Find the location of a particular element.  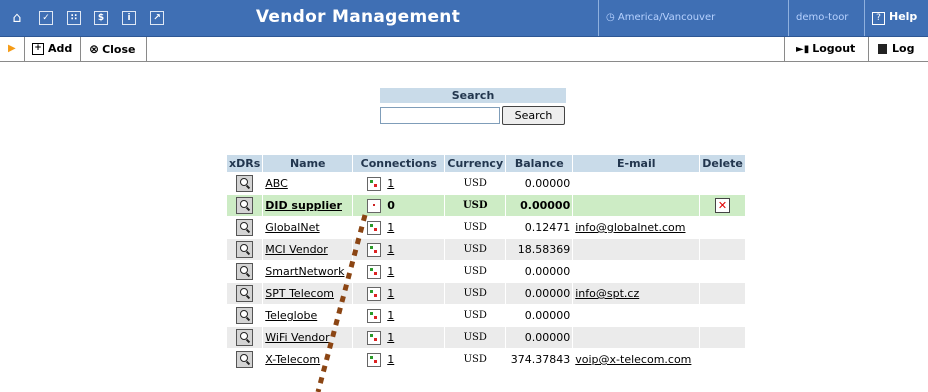

vendor-name-link: ABC is located at coordinates (276, 183).